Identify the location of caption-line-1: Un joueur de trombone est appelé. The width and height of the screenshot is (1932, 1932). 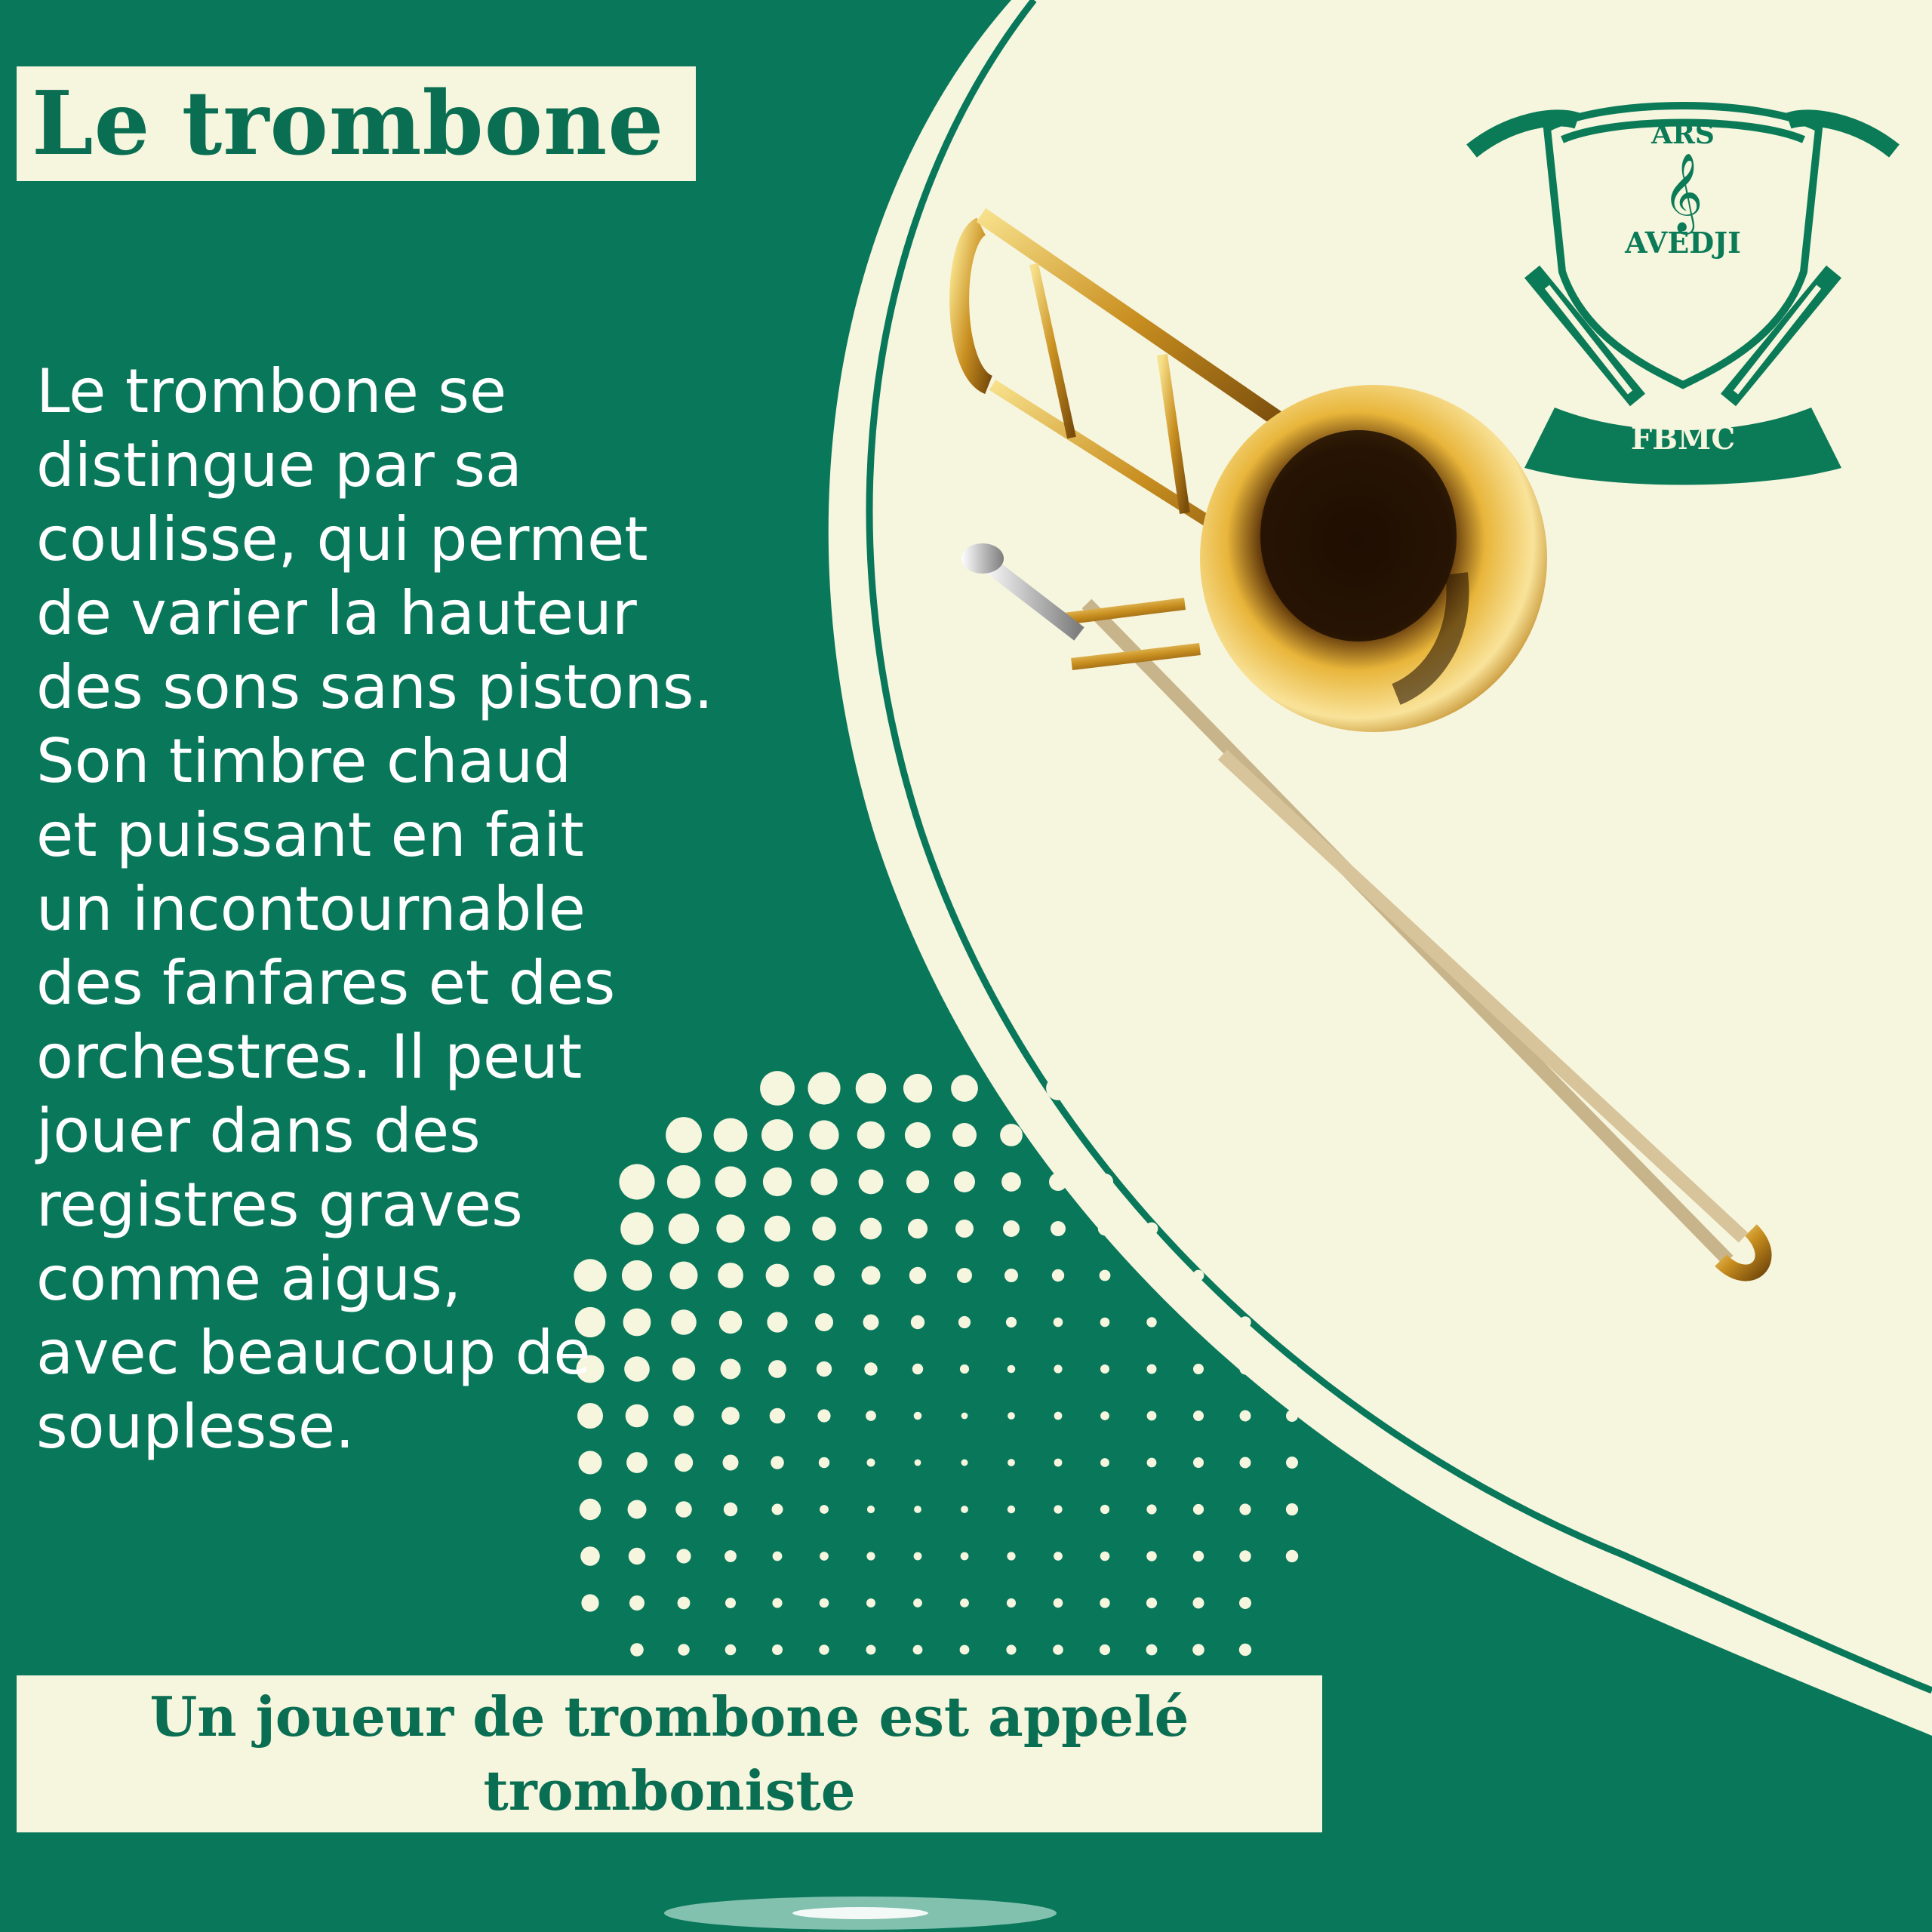
(669, 1716).